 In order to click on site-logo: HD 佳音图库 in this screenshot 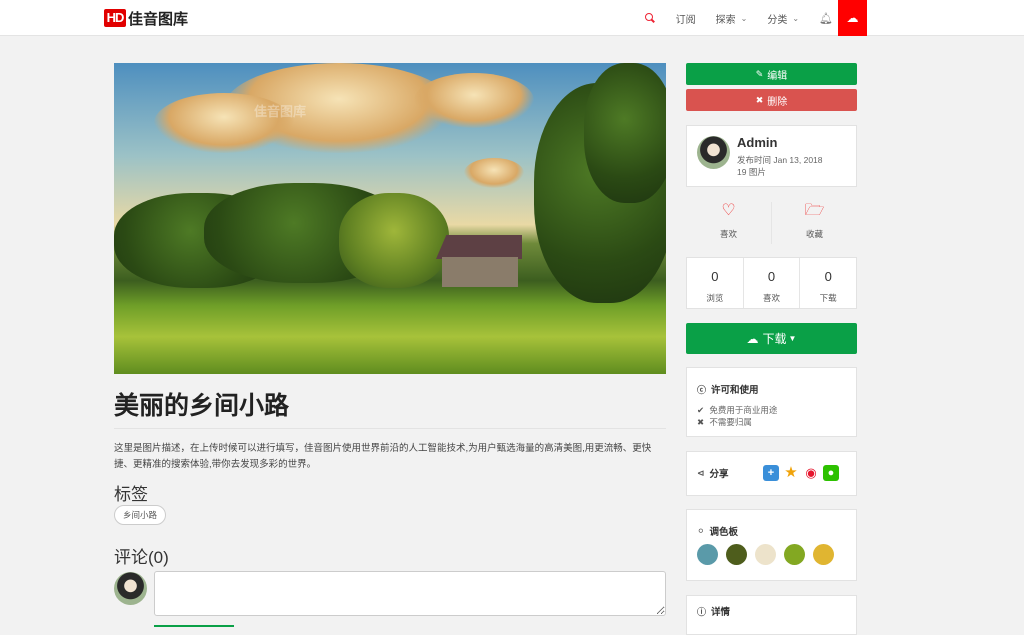, I will do `click(146, 18)`.